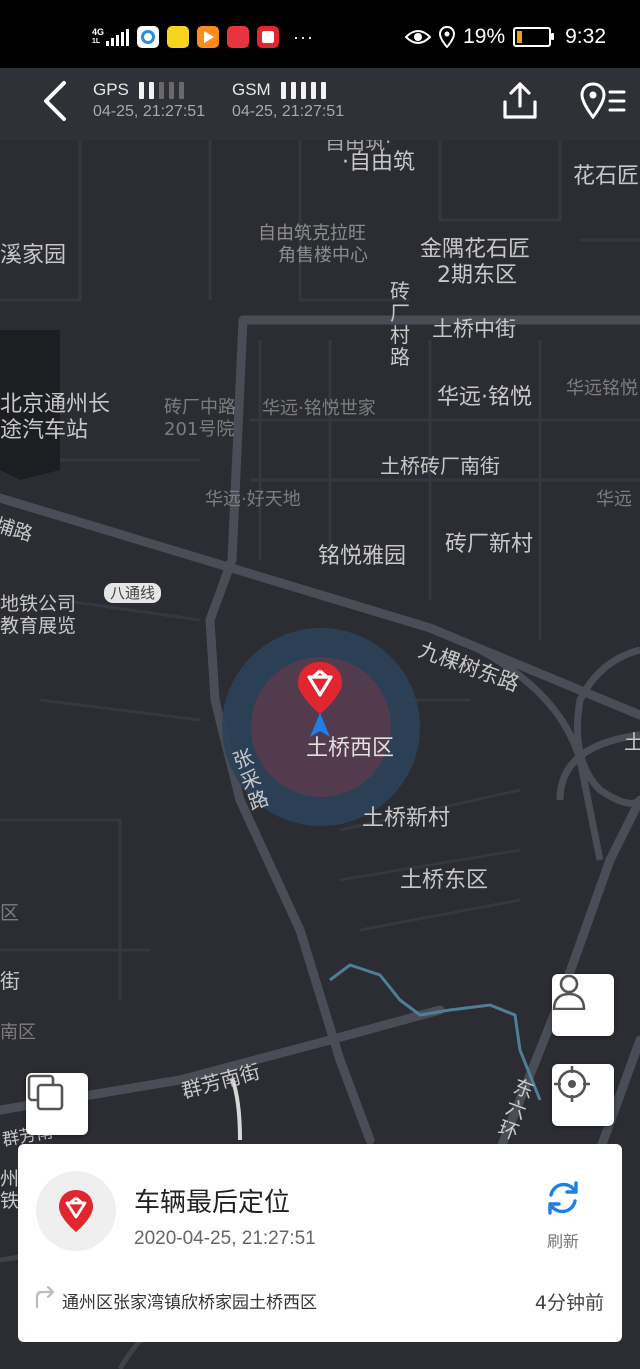 The image size is (640, 1369). What do you see at coordinates (10, 1201) in the screenshot?
I see `map-label-edge-tie: 铁` at bounding box center [10, 1201].